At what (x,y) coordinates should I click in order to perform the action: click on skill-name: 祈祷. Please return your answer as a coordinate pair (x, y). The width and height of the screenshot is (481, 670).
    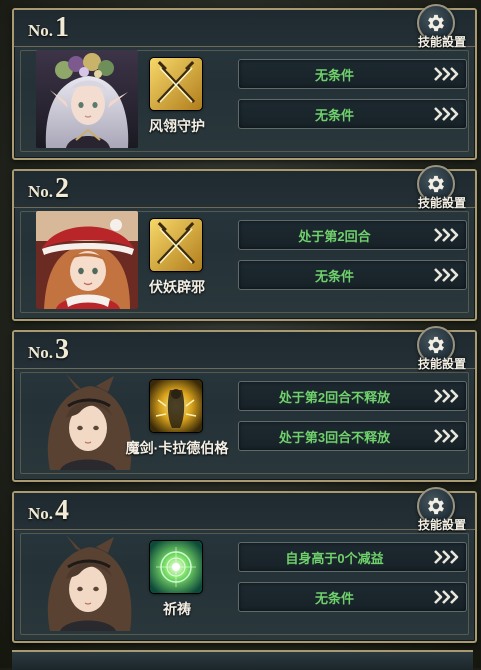
    Looking at the image, I should click on (177, 609).